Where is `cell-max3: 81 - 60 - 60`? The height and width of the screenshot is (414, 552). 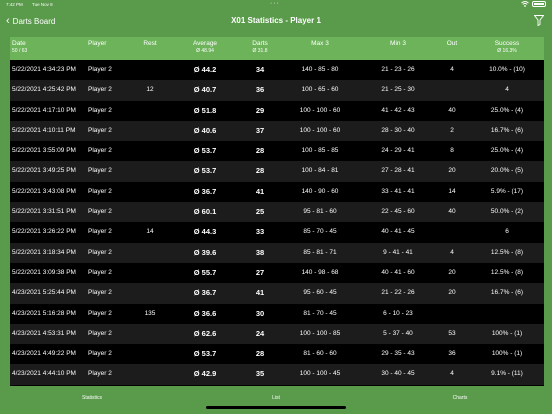 cell-max3: 81 - 60 - 60 is located at coordinates (320, 354).